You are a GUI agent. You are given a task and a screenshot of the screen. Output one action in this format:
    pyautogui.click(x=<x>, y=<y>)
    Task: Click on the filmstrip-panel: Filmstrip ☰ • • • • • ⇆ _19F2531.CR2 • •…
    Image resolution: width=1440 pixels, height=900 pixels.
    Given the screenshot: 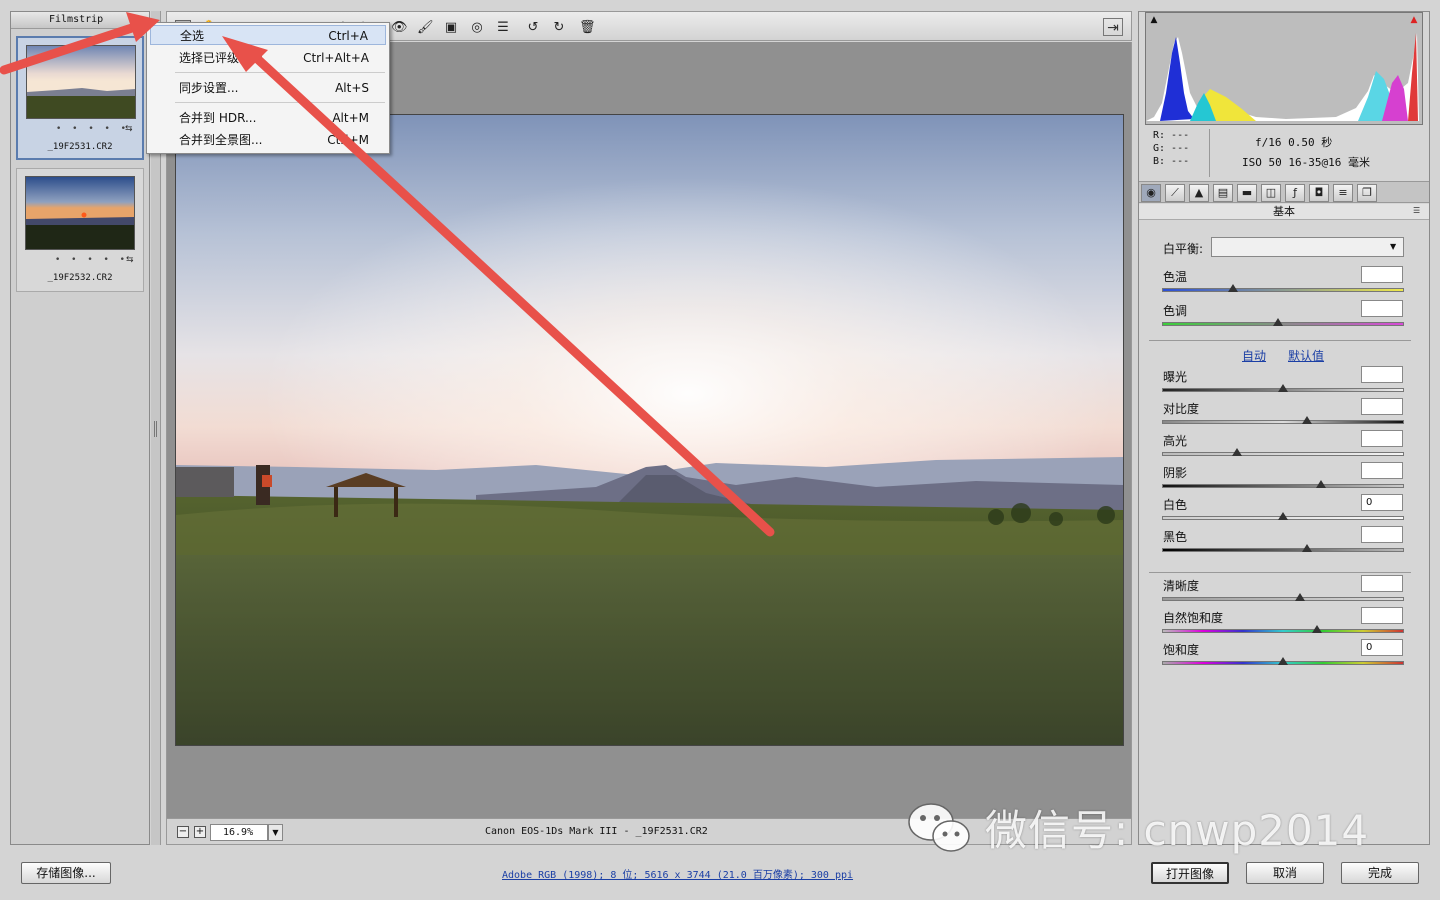 What is the action you would take?
    pyautogui.click(x=80, y=428)
    